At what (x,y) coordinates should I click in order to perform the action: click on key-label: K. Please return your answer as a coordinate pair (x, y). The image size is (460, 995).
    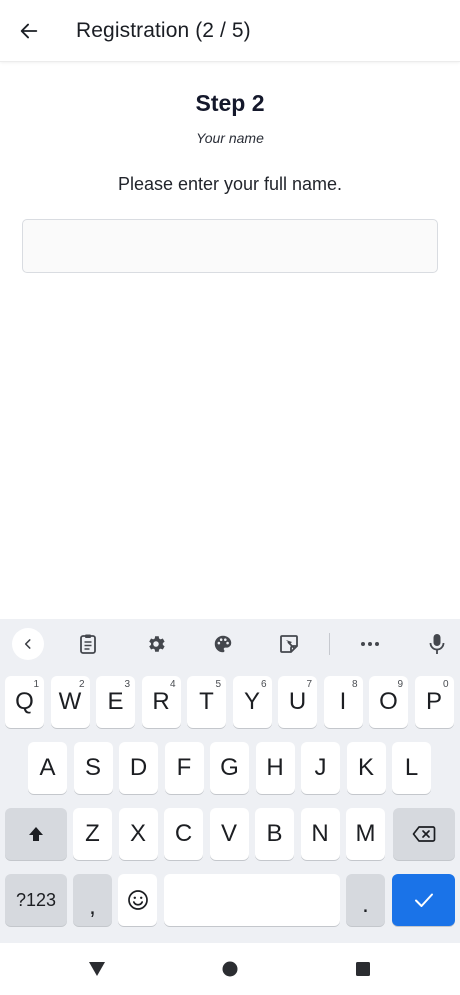
    Looking at the image, I should click on (365, 767).